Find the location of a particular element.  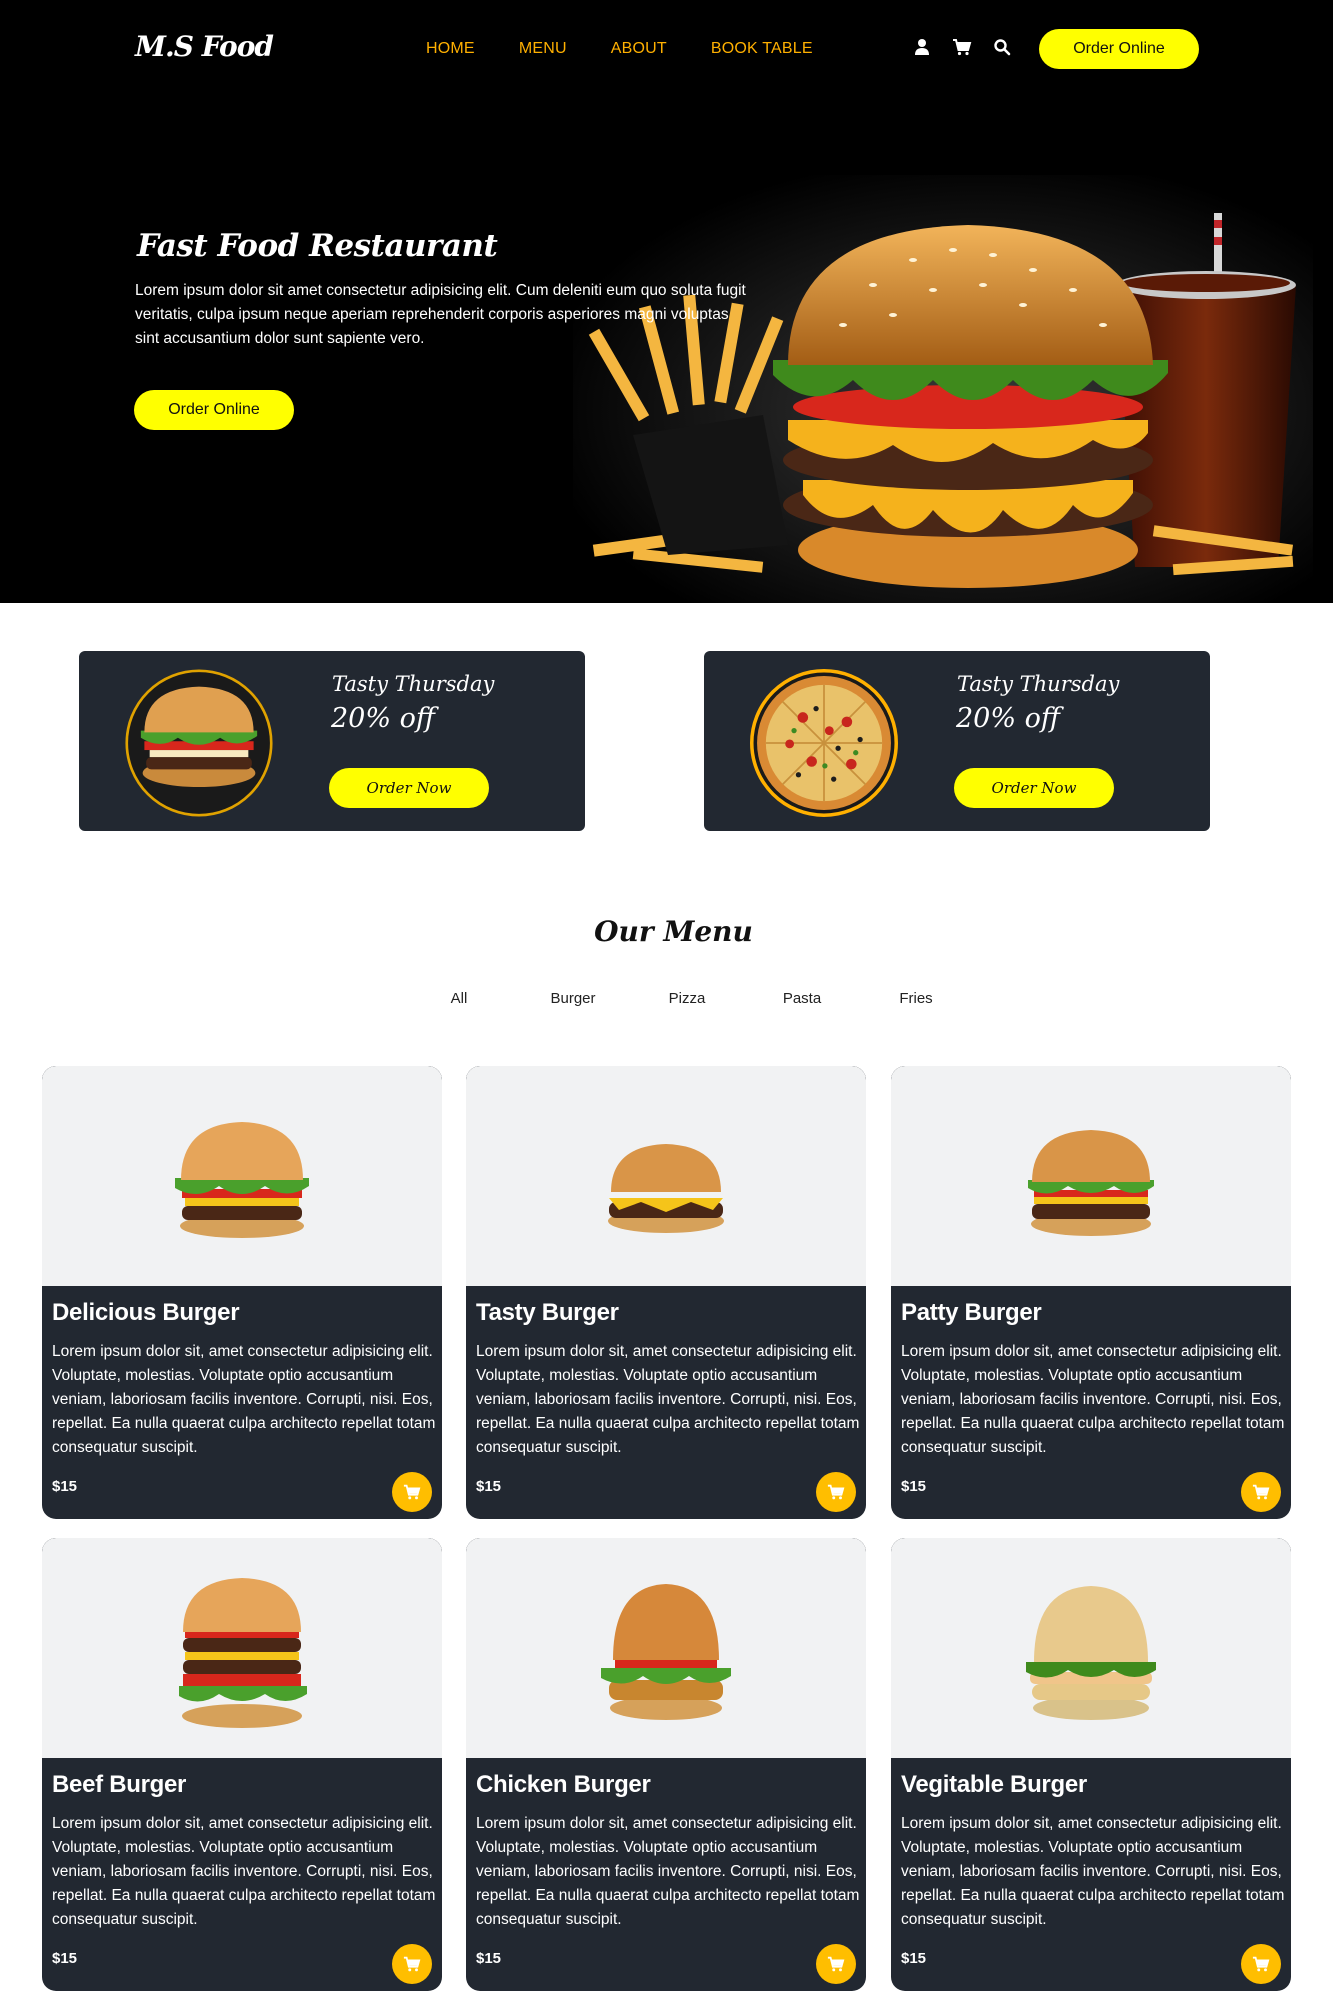

user-icon is located at coordinates (922, 47).